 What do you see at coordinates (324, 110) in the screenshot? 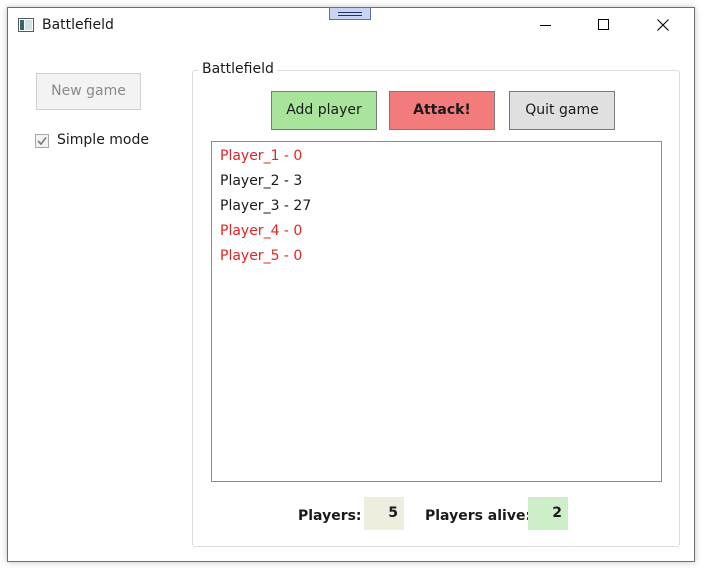
I see `add-player-button: Add player` at bounding box center [324, 110].